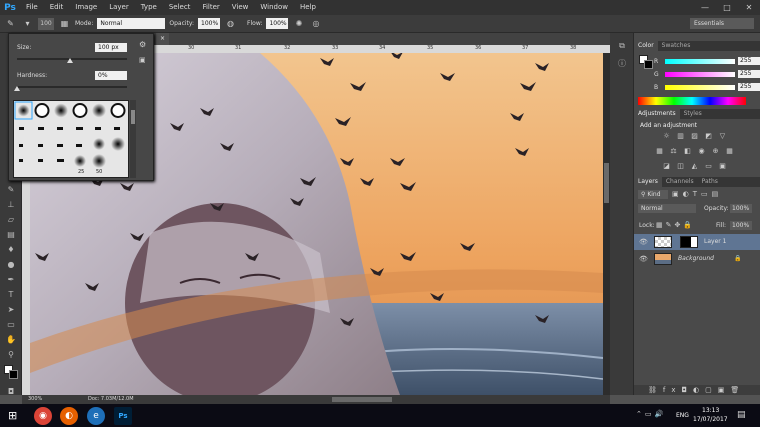  Describe the element at coordinates (651, 414) in the screenshot. I see `tray-icons: ⌃▭🔊` at that location.